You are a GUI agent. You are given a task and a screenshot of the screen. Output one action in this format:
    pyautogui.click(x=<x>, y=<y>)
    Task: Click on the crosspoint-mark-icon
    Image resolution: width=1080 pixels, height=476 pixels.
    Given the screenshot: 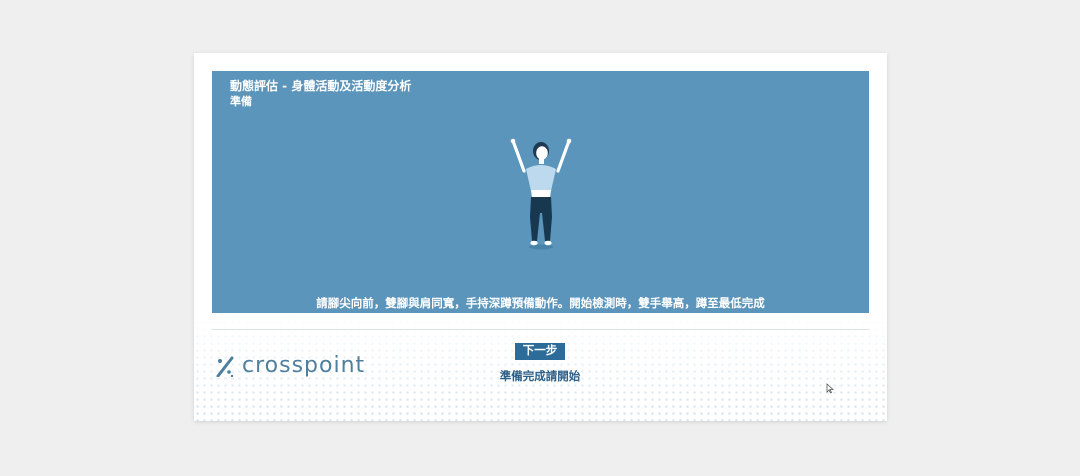 What is the action you would take?
    pyautogui.click(x=225, y=366)
    